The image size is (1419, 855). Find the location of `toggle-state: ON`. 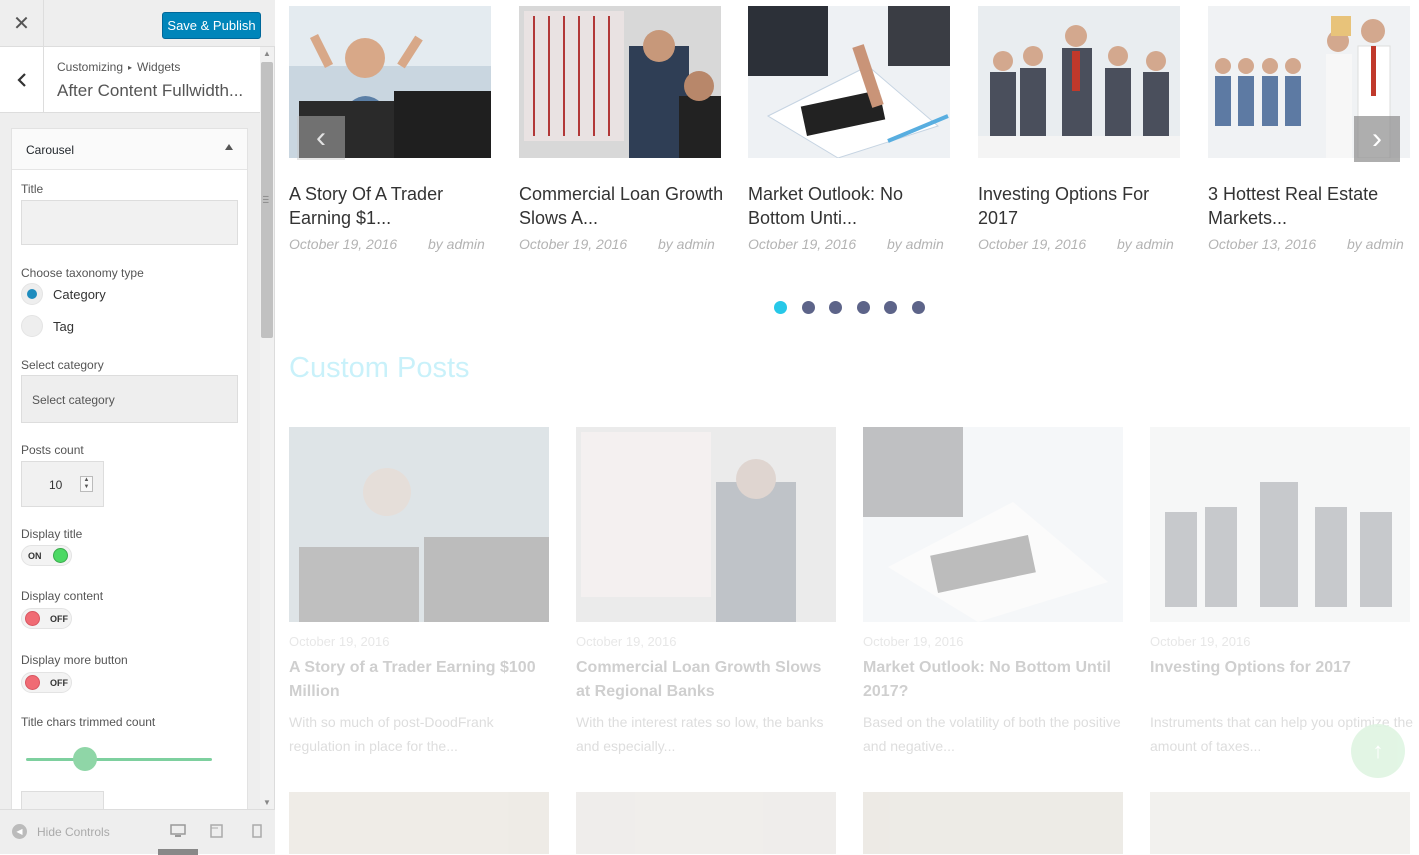

toggle-state: ON is located at coordinates (35, 556).